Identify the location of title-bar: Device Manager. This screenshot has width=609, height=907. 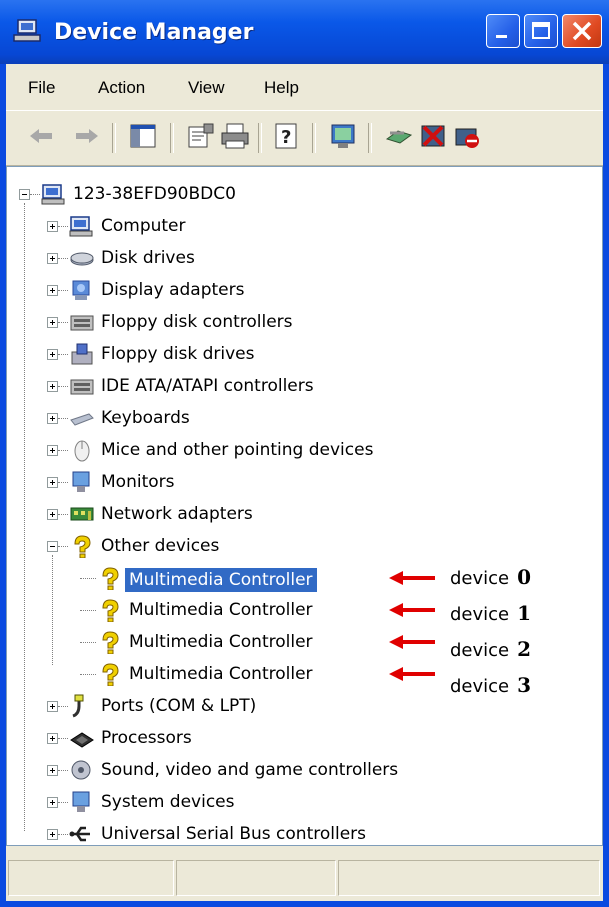
(304, 32).